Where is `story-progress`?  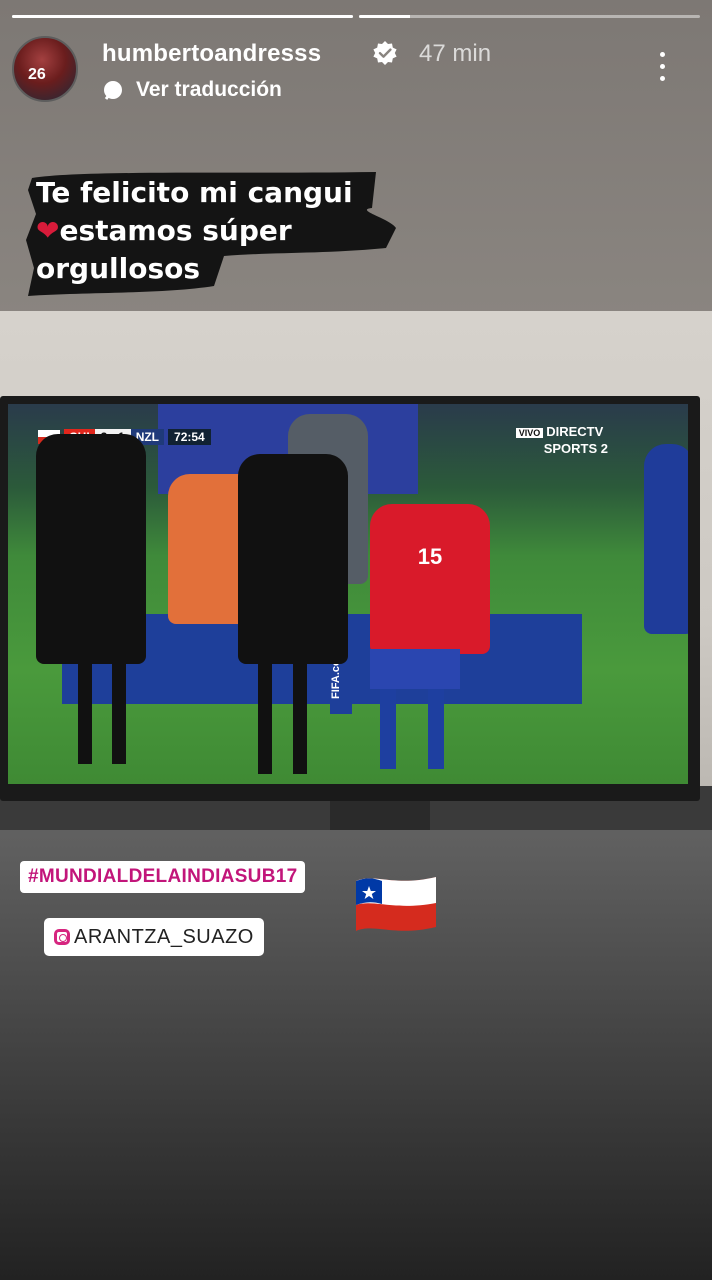 story-progress is located at coordinates (356, 17).